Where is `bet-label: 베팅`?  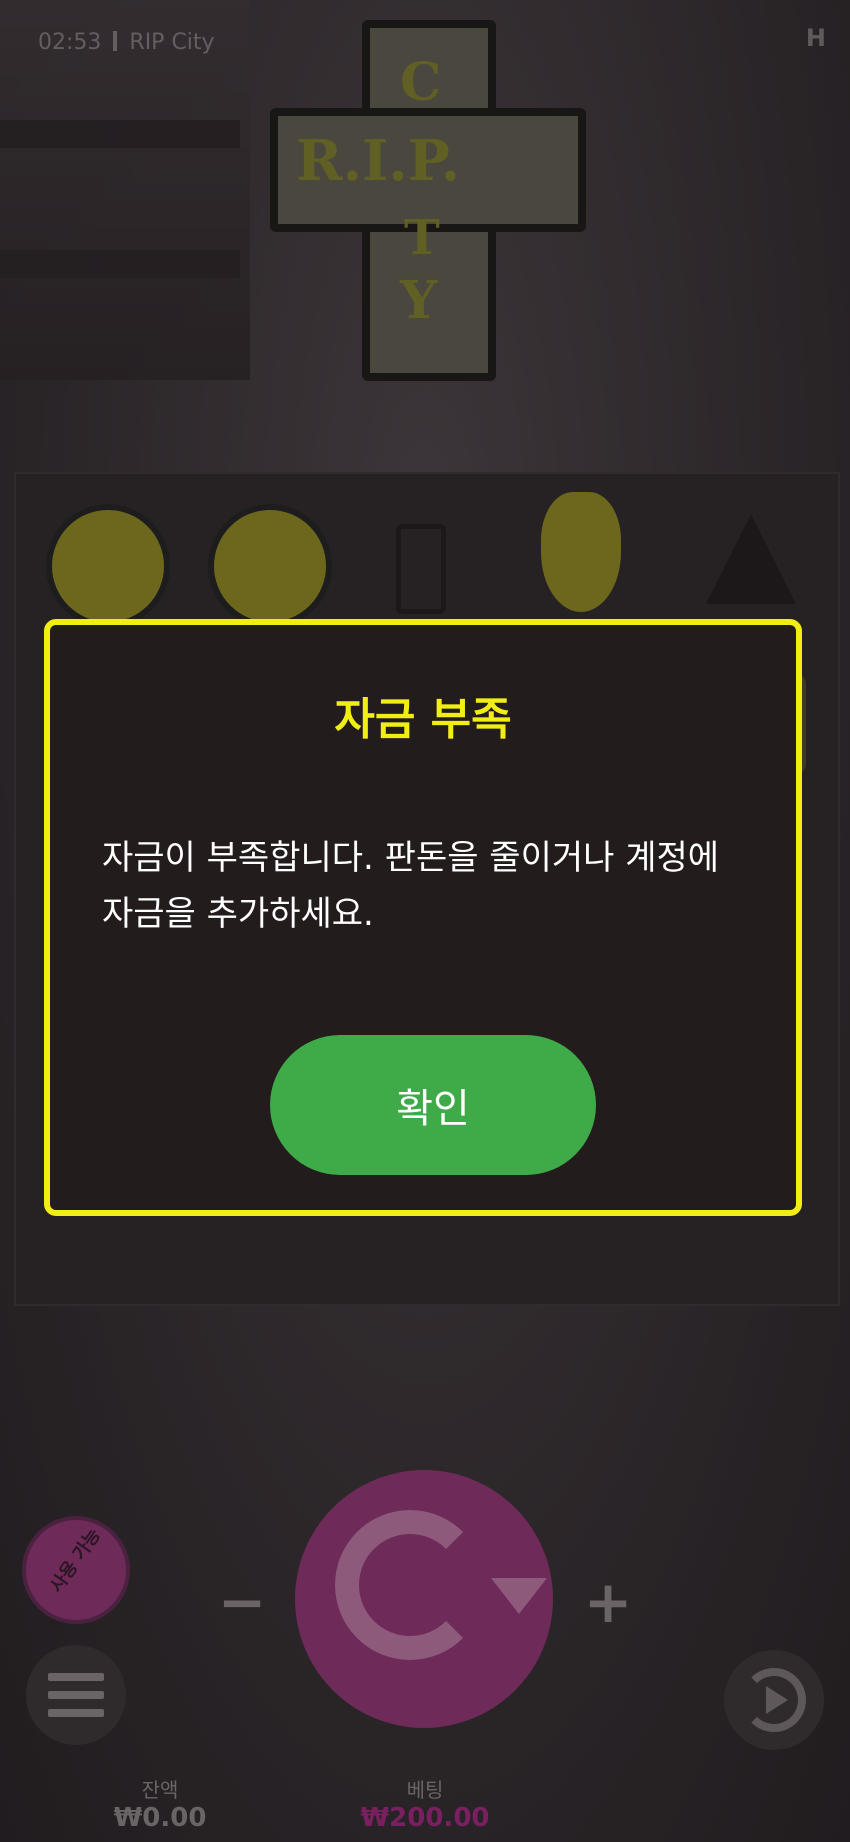
bet-label: 베팅 is located at coordinates (425, 1790).